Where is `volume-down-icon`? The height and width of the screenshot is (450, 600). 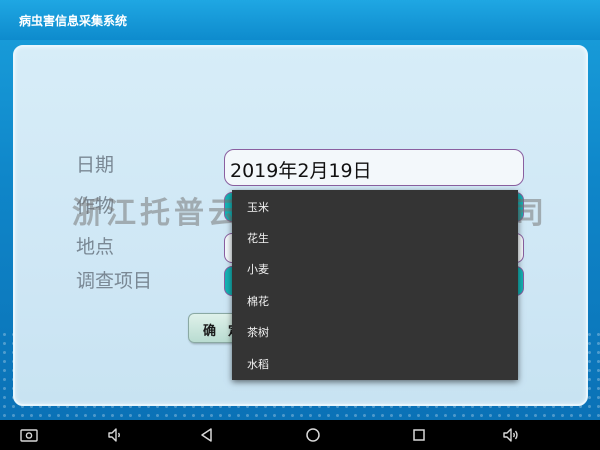 volume-down-icon is located at coordinates (115, 435).